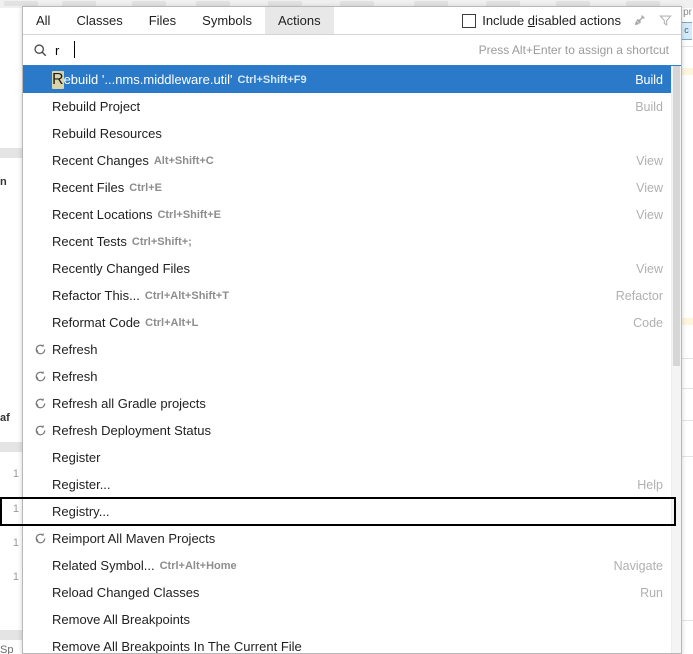  What do you see at coordinates (88, 187) in the screenshot?
I see `list-item-label: Recent Files` at bounding box center [88, 187].